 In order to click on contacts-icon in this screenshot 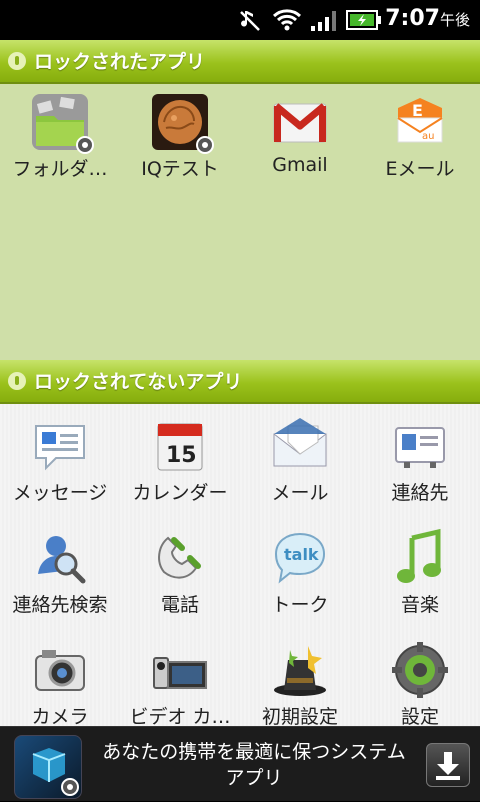, I will do `click(420, 446)`.